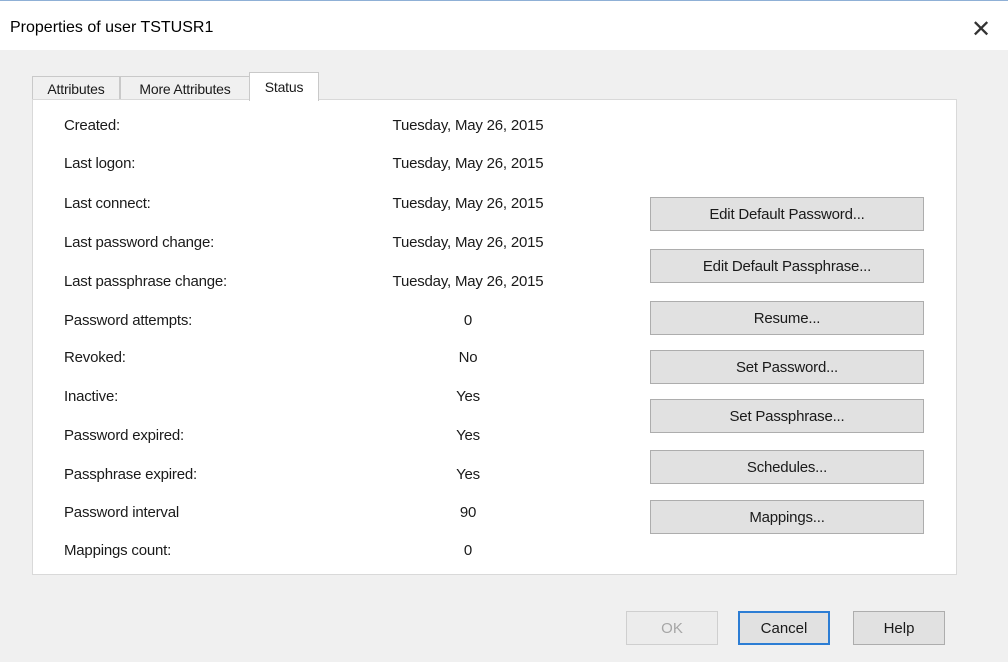 The height and width of the screenshot is (662, 1008). Describe the element at coordinates (504, 25) in the screenshot. I see `title-bar: Properties of user TSTUSR1 ✕` at that location.